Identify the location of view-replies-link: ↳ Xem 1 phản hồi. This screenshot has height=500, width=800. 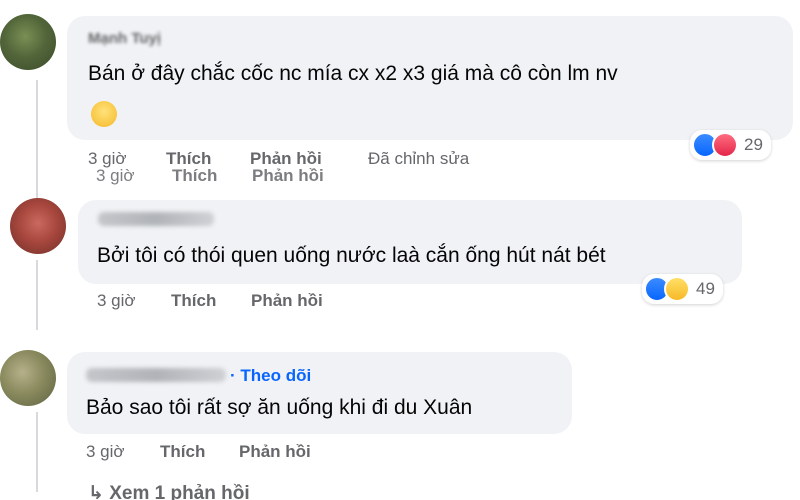
(169, 491).